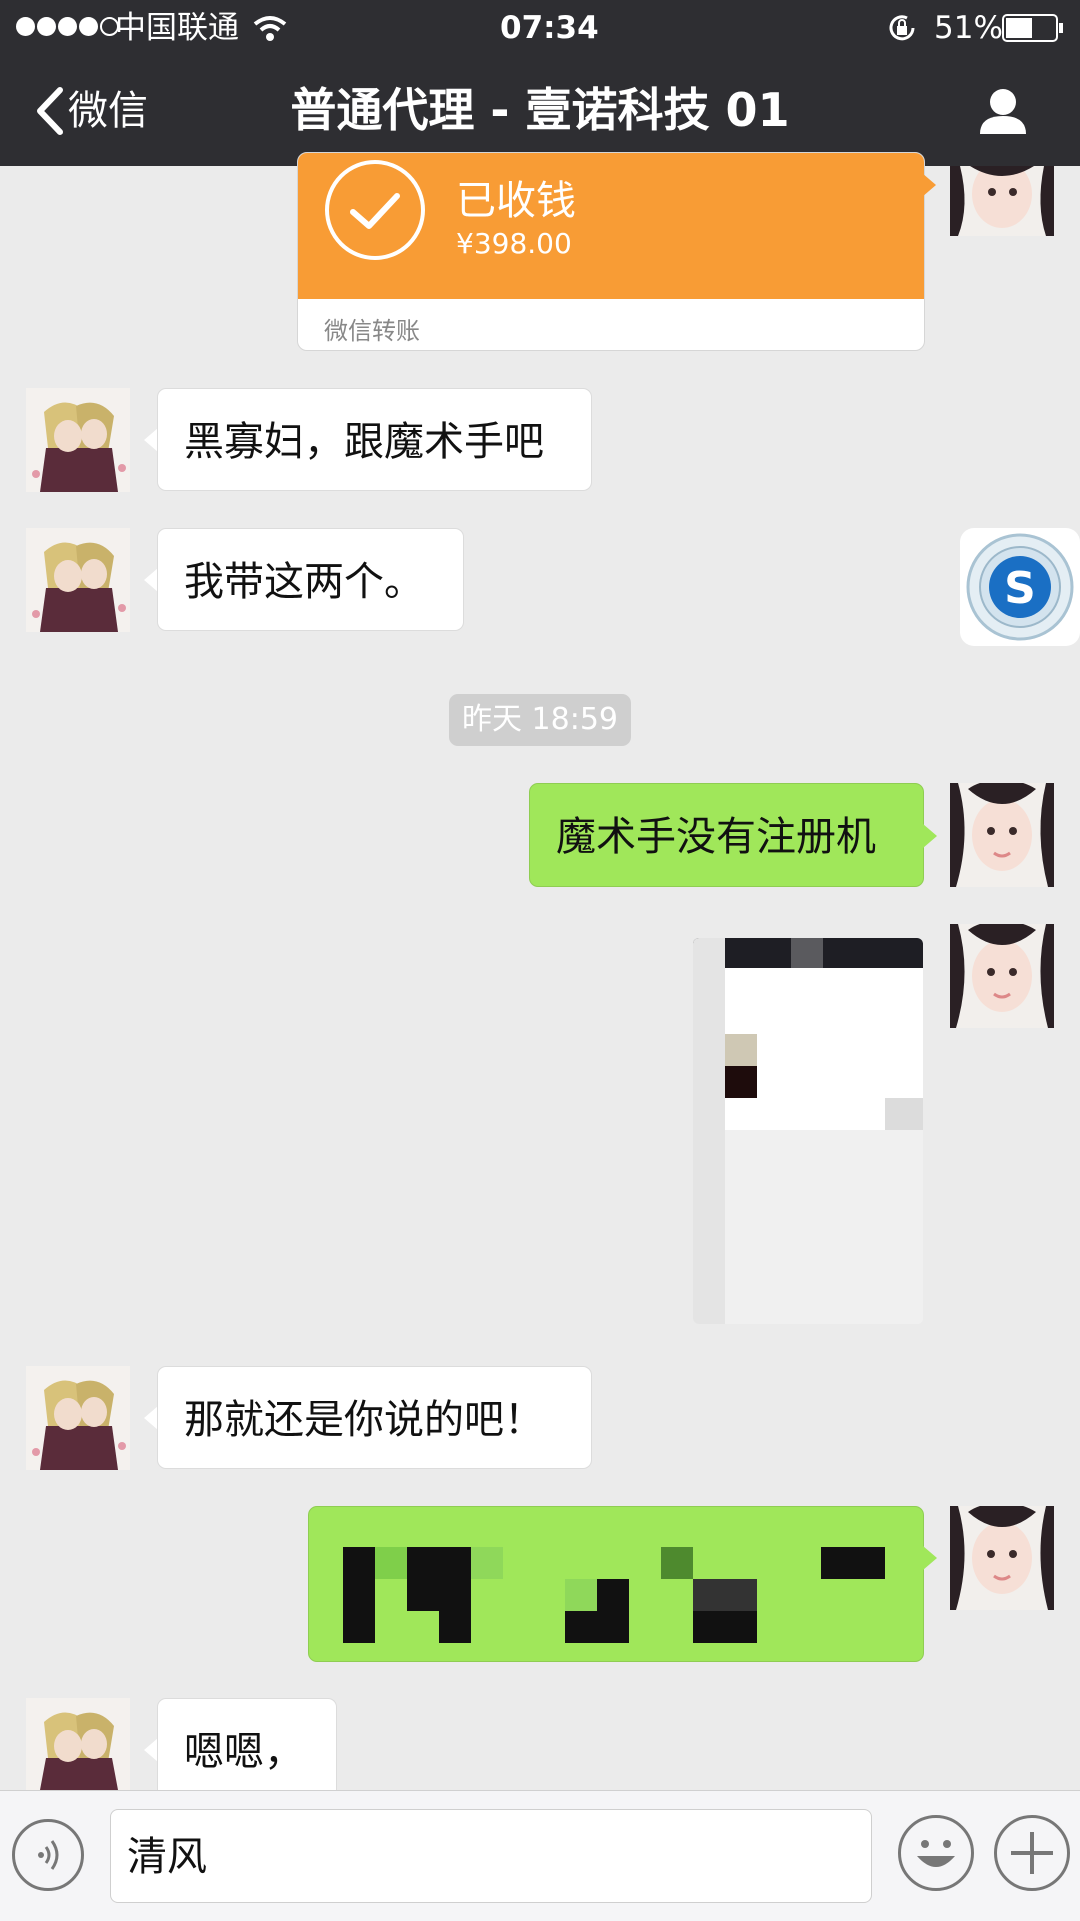  I want to click on sogou-s-icon: S, so click(1020, 587).